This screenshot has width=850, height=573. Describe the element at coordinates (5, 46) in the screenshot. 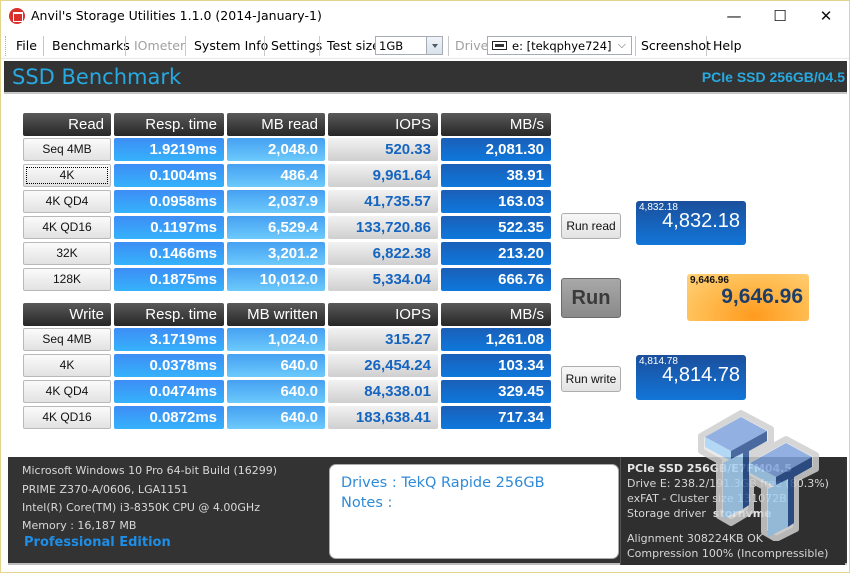

I see `toolbar-grip` at that location.